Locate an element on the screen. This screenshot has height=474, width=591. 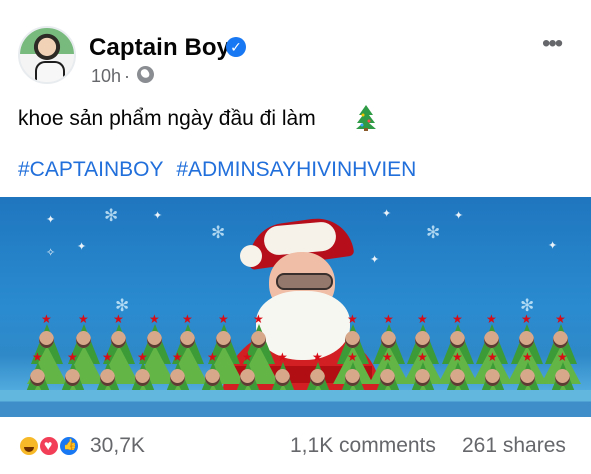
more-options-icon: ••• is located at coordinates (552, 44).